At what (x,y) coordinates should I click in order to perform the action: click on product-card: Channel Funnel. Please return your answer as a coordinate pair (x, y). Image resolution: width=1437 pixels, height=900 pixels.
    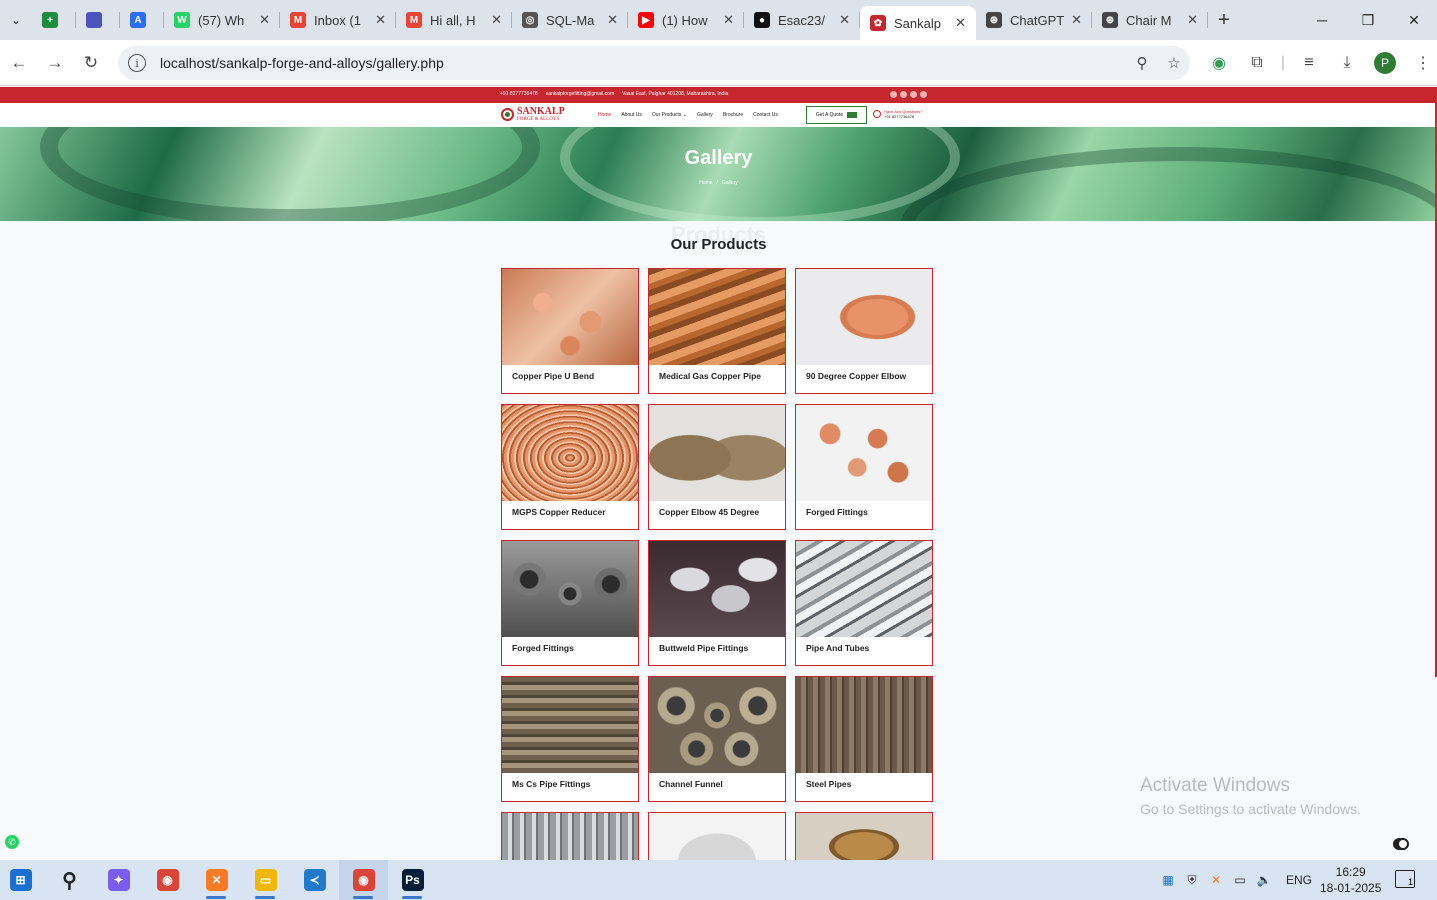
    Looking at the image, I should click on (717, 739).